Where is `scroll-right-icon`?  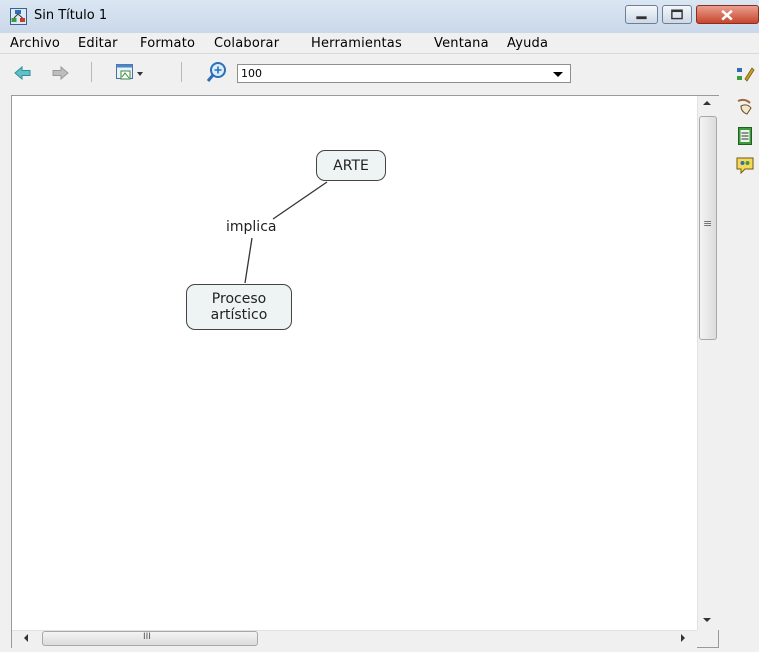
scroll-right-icon is located at coordinates (683, 638).